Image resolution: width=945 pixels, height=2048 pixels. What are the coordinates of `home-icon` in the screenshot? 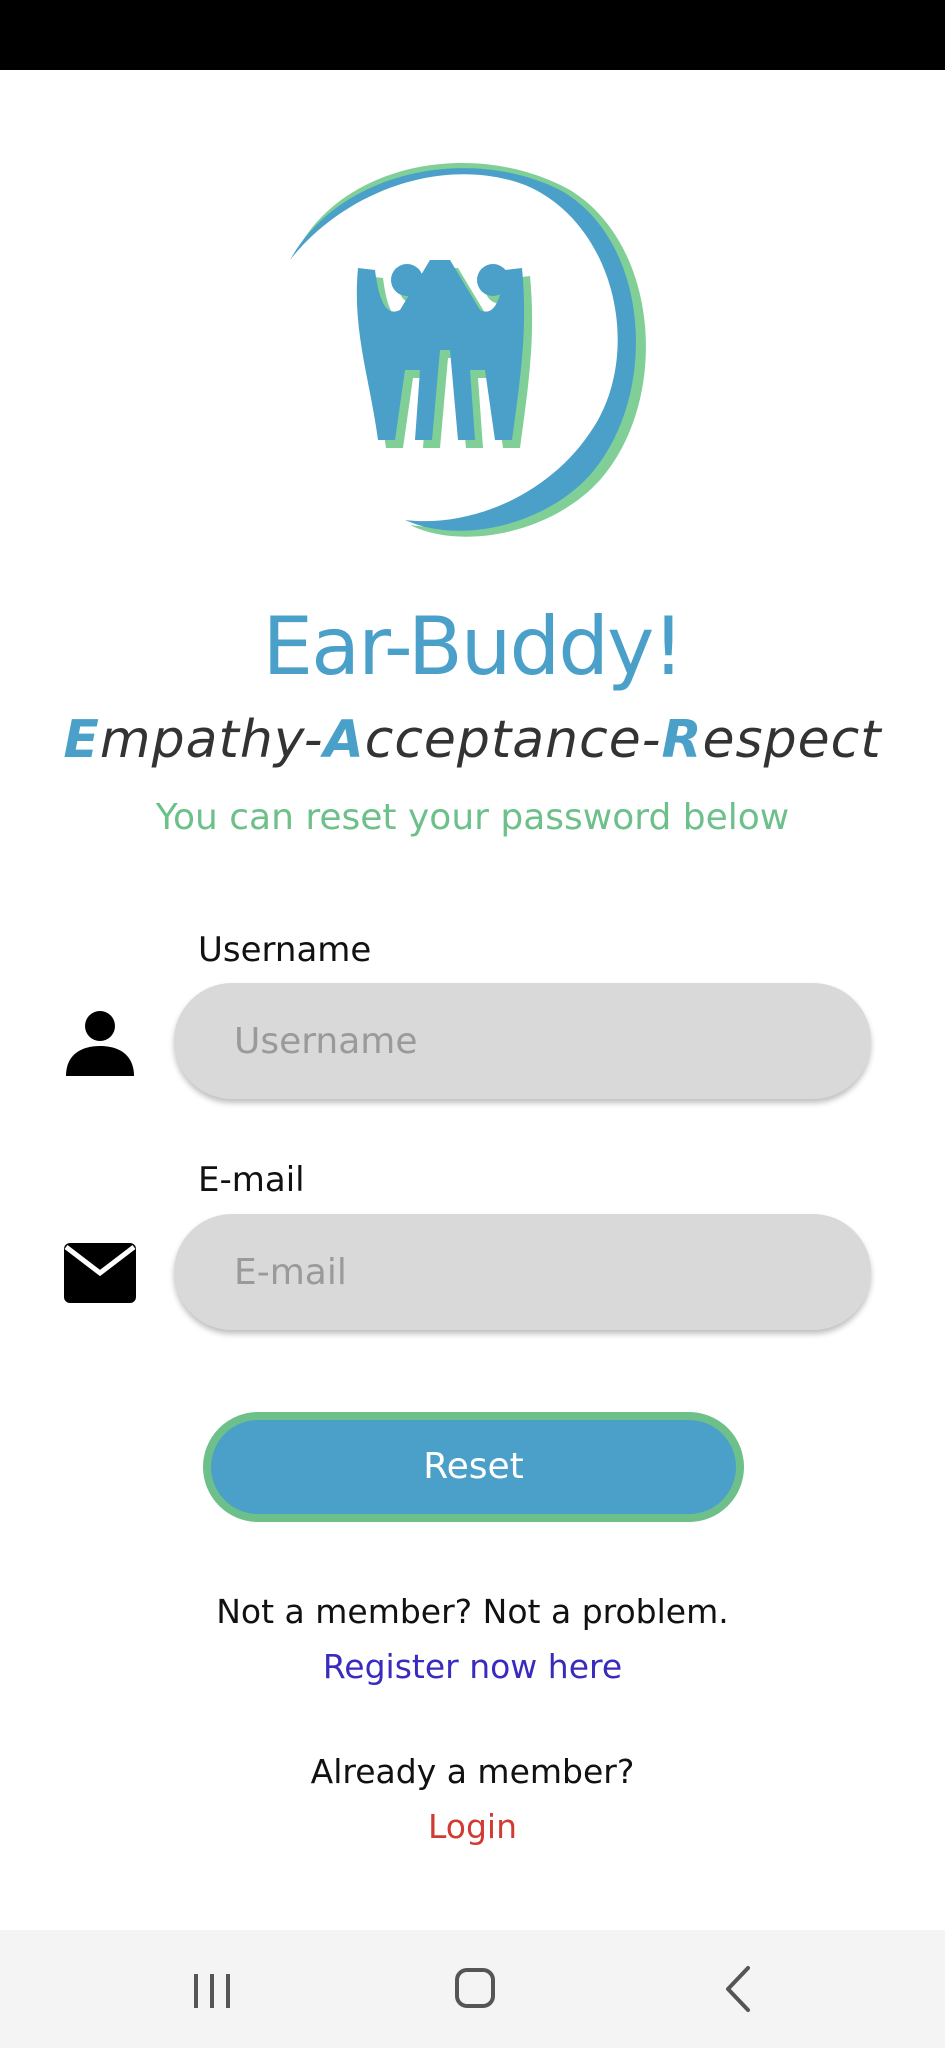 It's located at (475, 1989).